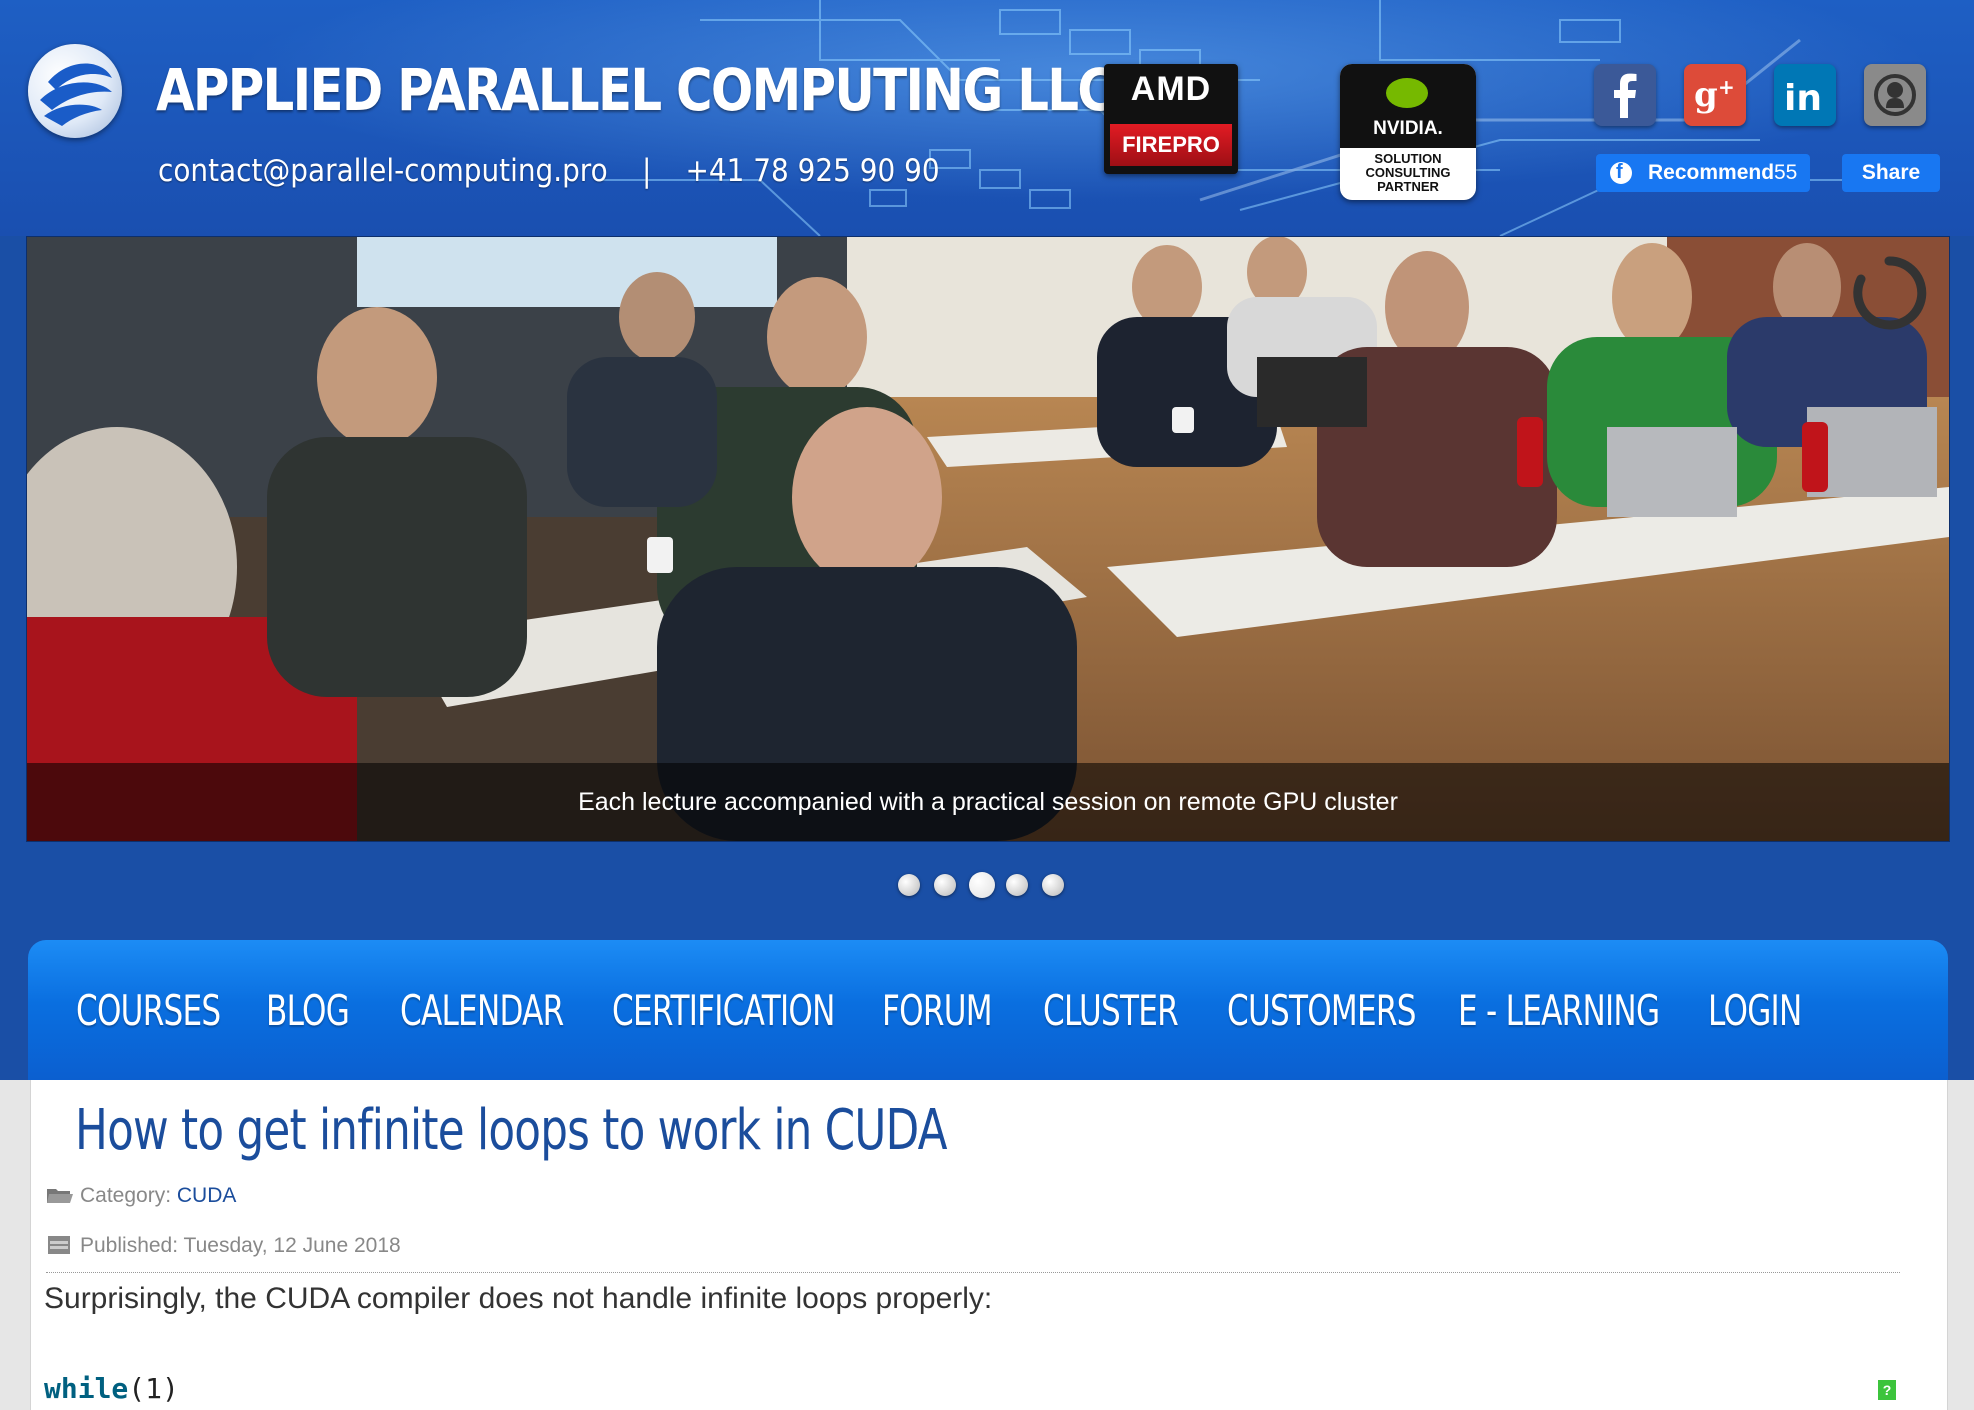 This screenshot has height=1410, width=1974. I want to click on email-link: contact@parallel-computing.pro, so click(383, 171).